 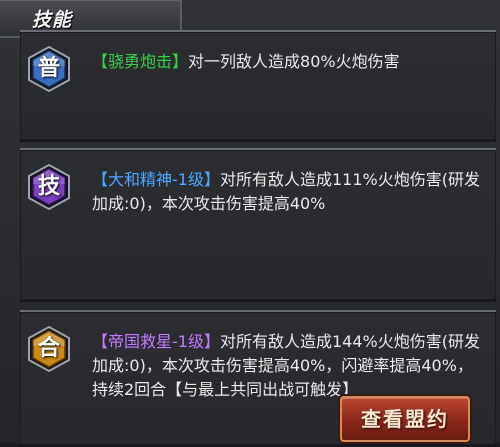 I want to click on skill-description: 【骁勇炮击】对一列敌人造成80%火炮伤害, so click(x=289, y=62).